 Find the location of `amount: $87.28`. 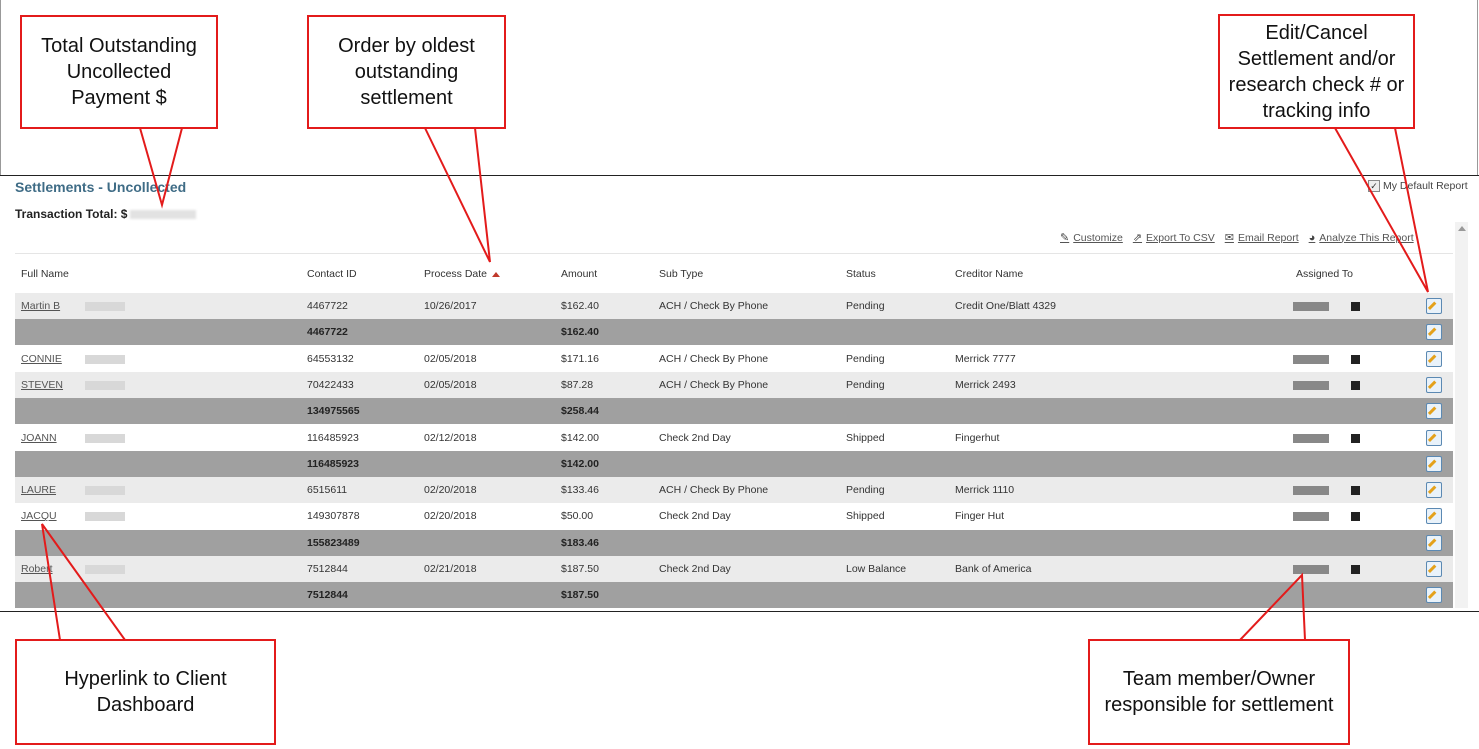

amount: $87.28 is located at coordinates (577, 384).